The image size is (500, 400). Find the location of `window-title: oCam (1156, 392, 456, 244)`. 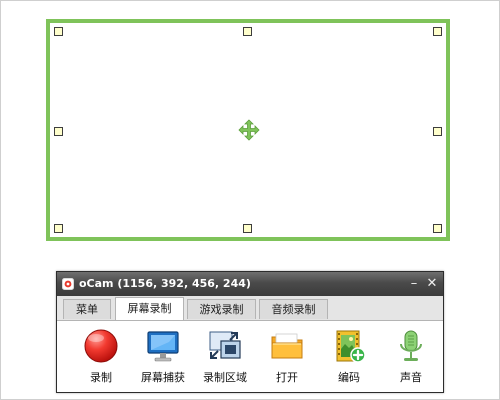

window-title: oCam (1156, 392, 456, 244) is located at coordinates (165, 283).